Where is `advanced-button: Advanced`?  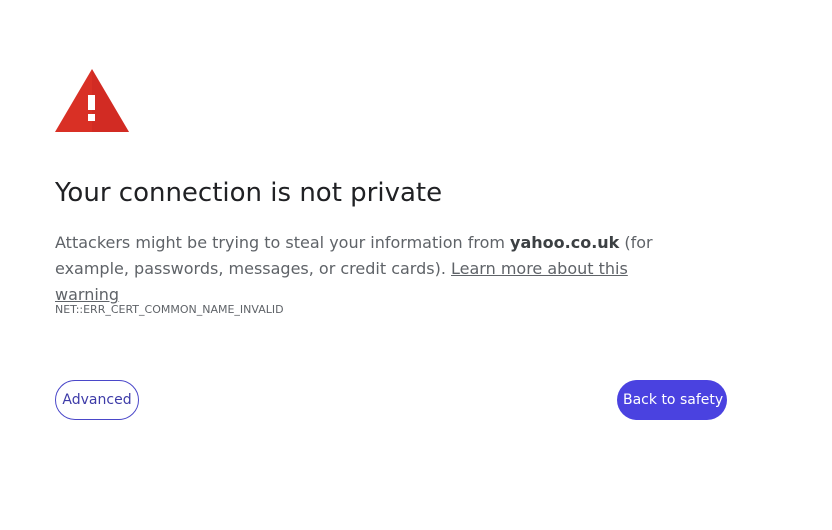
advanced-button: Advanced is located at coordinates (97, 400).